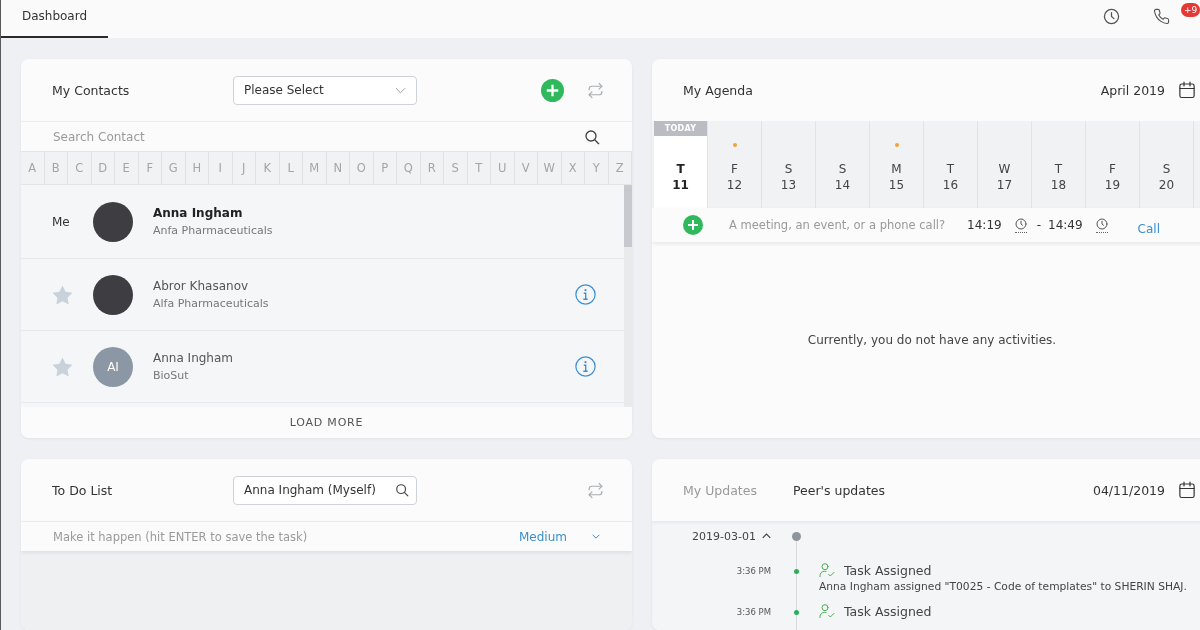 This screenshot has width=1200, height=630. Describe the element at coordinates (724, 536) in the screenshot. I see `group-date: 2019-03-01` at that location.